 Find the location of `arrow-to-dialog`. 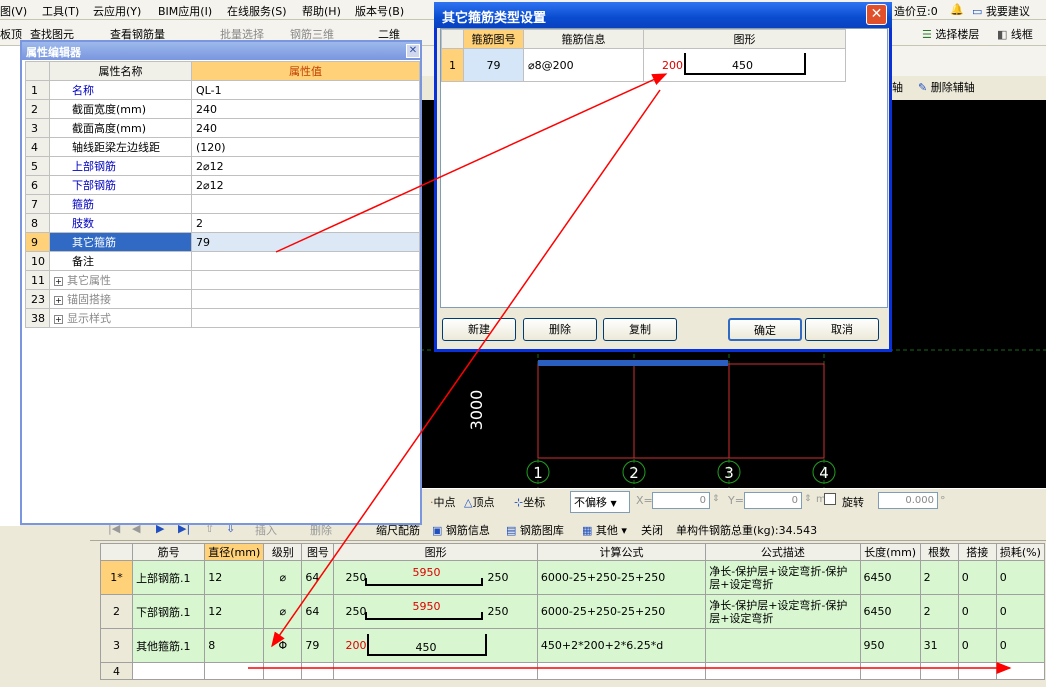

arrow-to-dialog is located at coordinates (471, 163).